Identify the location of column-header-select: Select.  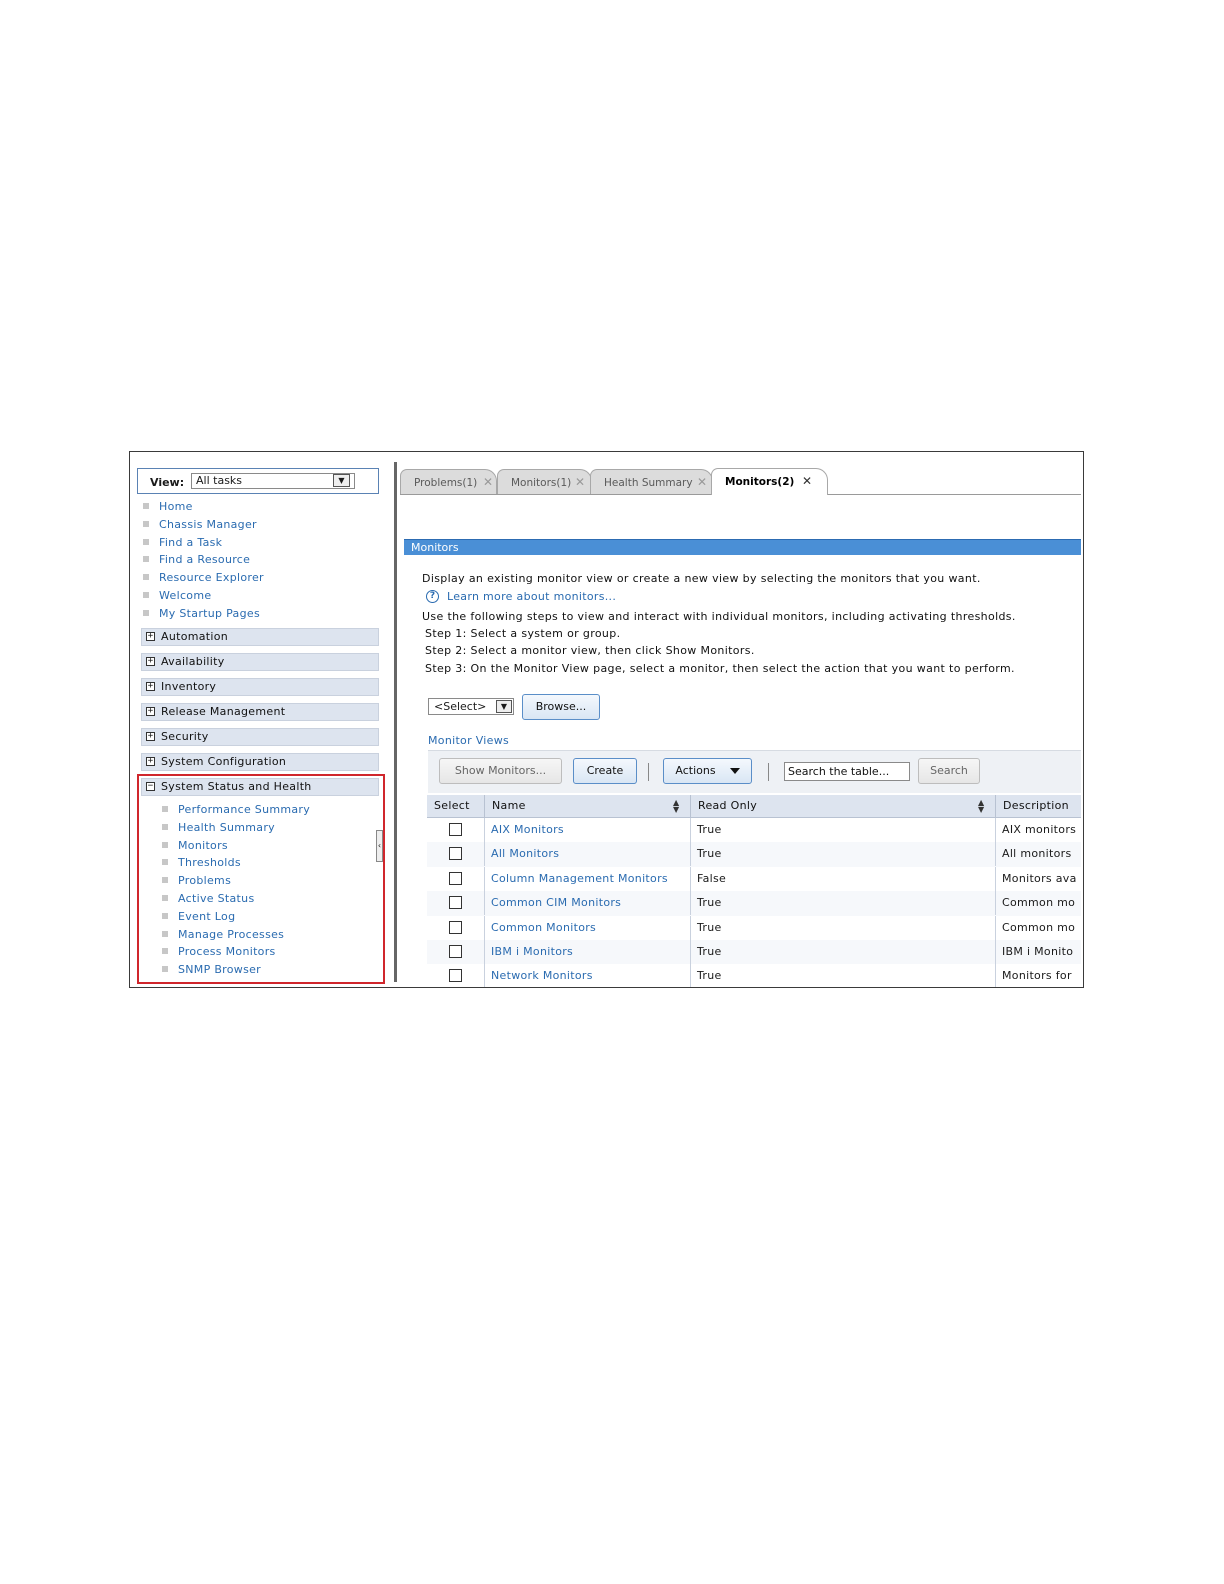
(456, 806).